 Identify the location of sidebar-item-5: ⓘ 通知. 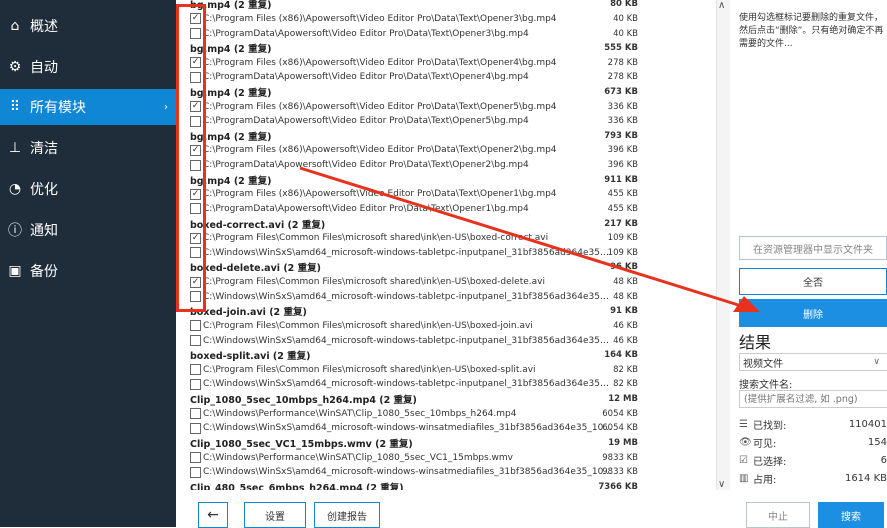
(88, 230).